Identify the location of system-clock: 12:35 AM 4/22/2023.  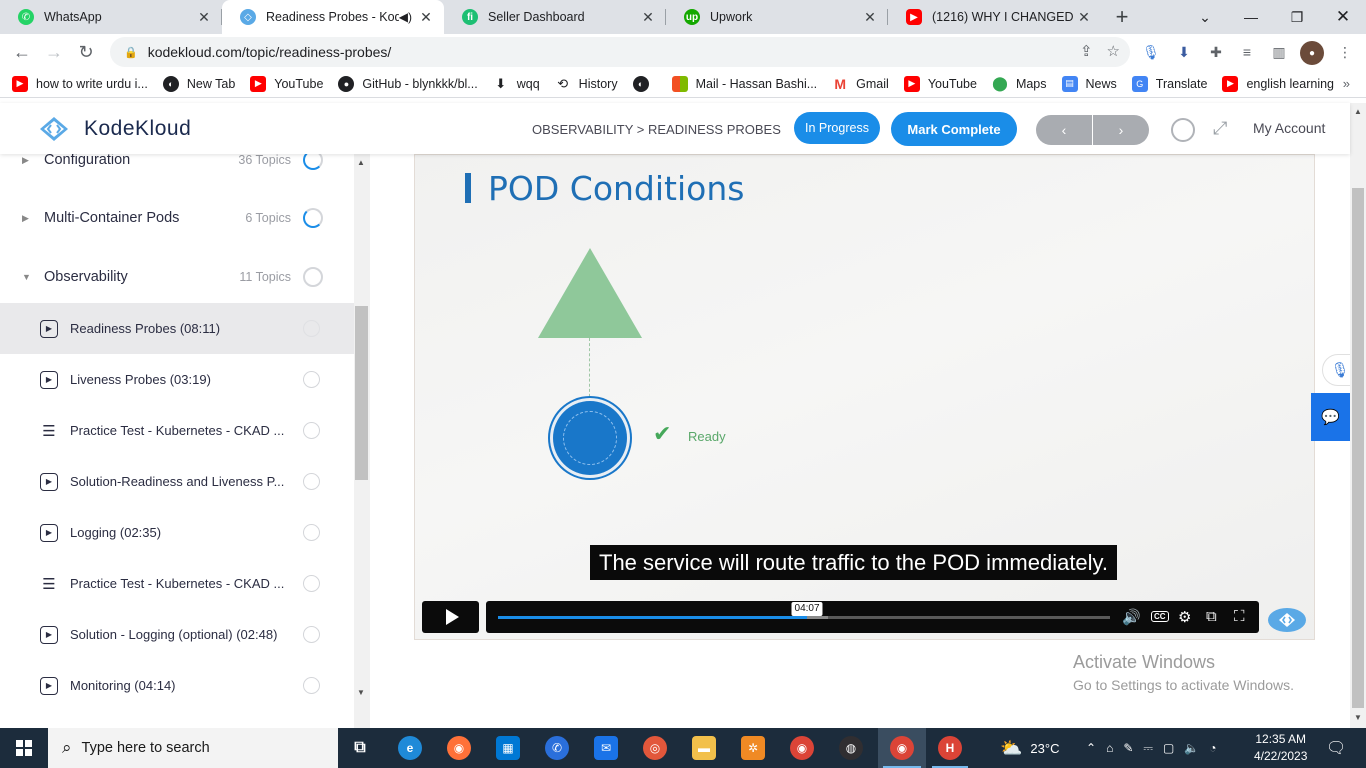
(1280, 748).